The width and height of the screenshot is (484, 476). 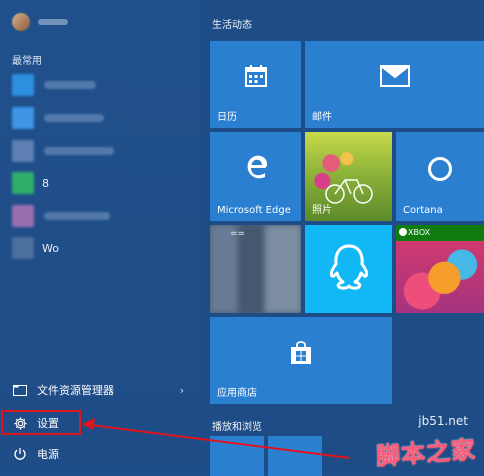 What do you see at coordinates (75, 390) in the screenshot?
I see `file-explorer-label: 文件资源管理器` at bounding box center [75, 390].